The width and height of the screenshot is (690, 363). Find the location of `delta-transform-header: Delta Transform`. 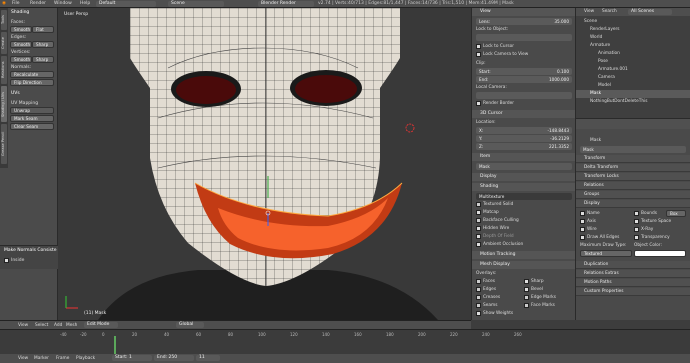

delta-transform-header: Delta Transform is located at coordinates (633, 168).